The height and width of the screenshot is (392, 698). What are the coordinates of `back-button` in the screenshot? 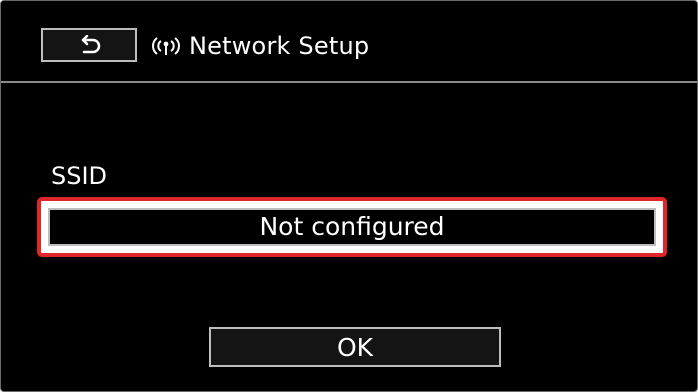 It's located at (89, 45).